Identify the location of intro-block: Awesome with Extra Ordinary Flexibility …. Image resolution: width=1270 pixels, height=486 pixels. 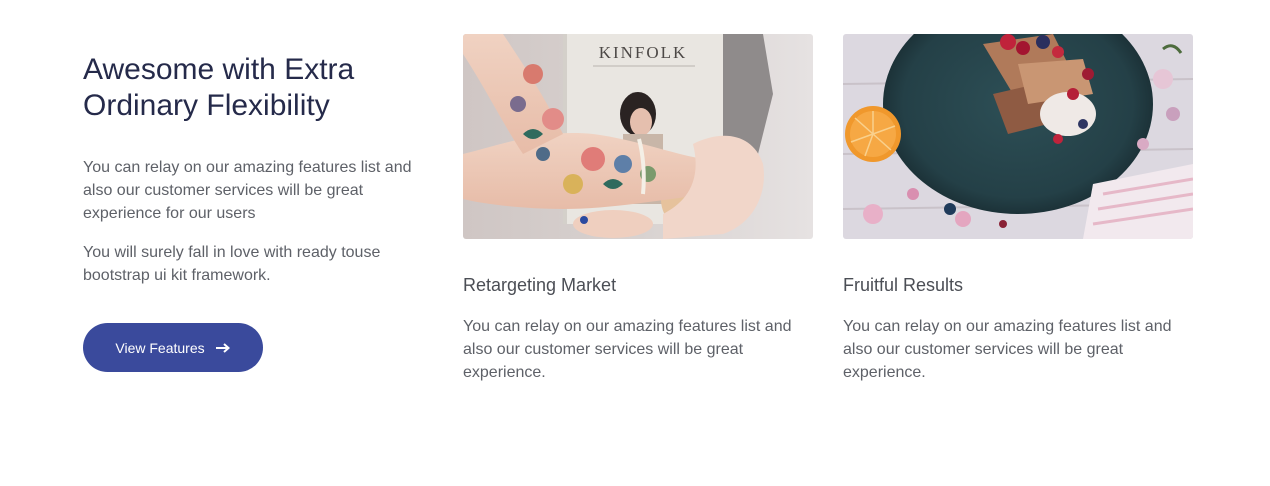
(253, 169).